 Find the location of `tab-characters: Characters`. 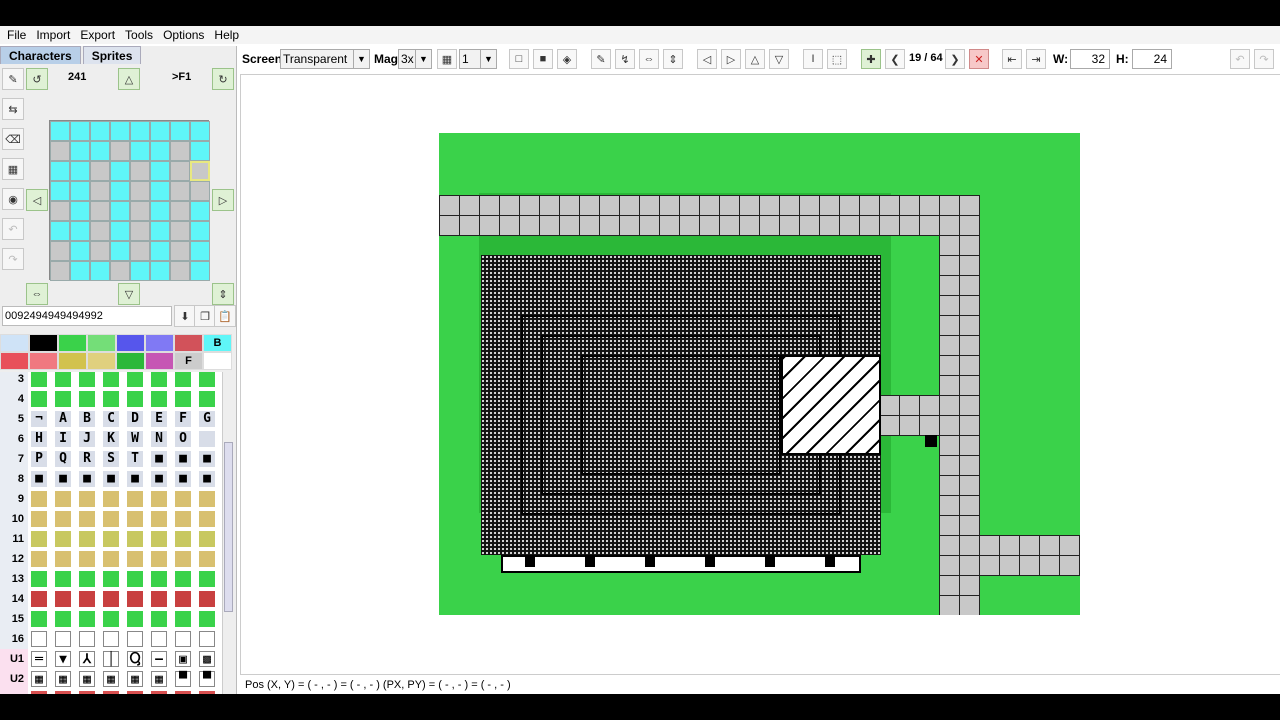

tab-characters: Characters is located at coordinates (40, 55).